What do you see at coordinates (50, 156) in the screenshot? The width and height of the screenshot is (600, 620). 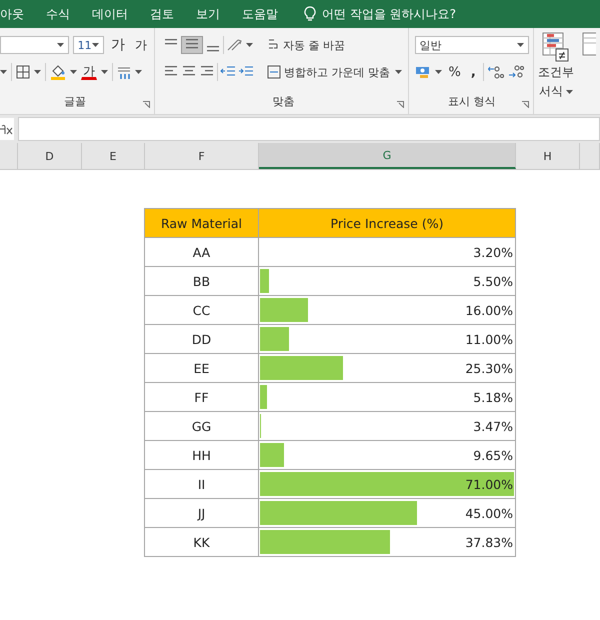 I see `column-header: D` at bounding box center [50, 156].